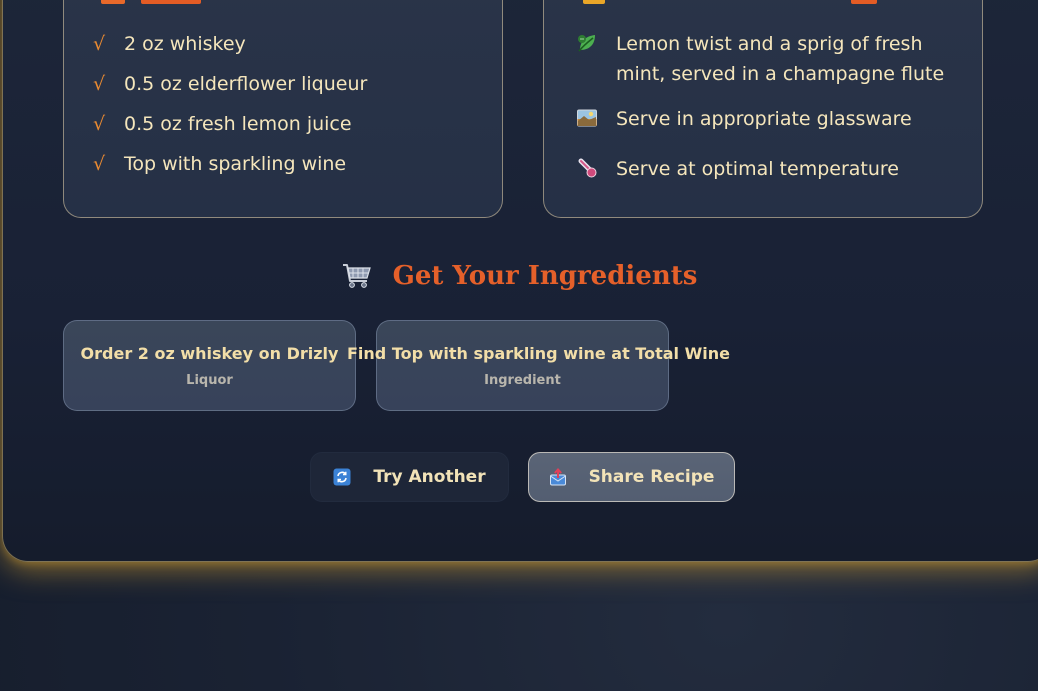 Image resolution: width=1038 pixels, height=691 pixels. I want to click on ingredients-heading-text, so click(171, 2).